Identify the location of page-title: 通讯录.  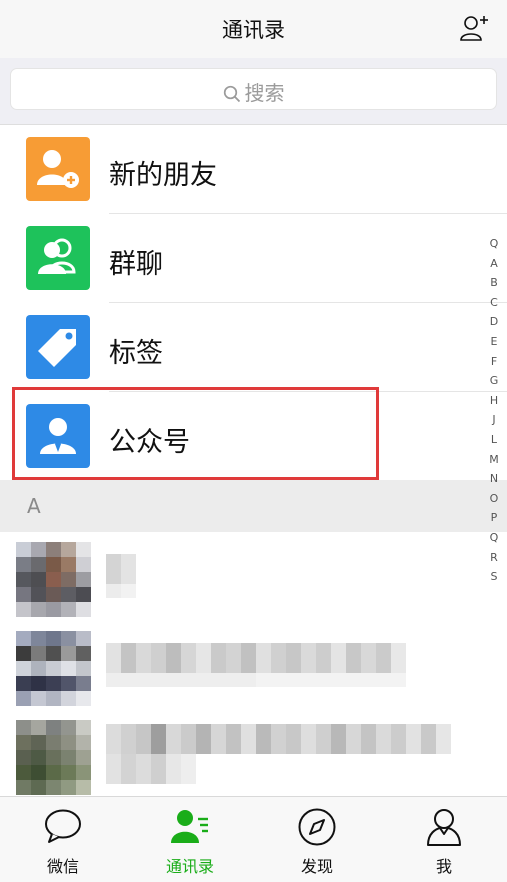
(253, 30).